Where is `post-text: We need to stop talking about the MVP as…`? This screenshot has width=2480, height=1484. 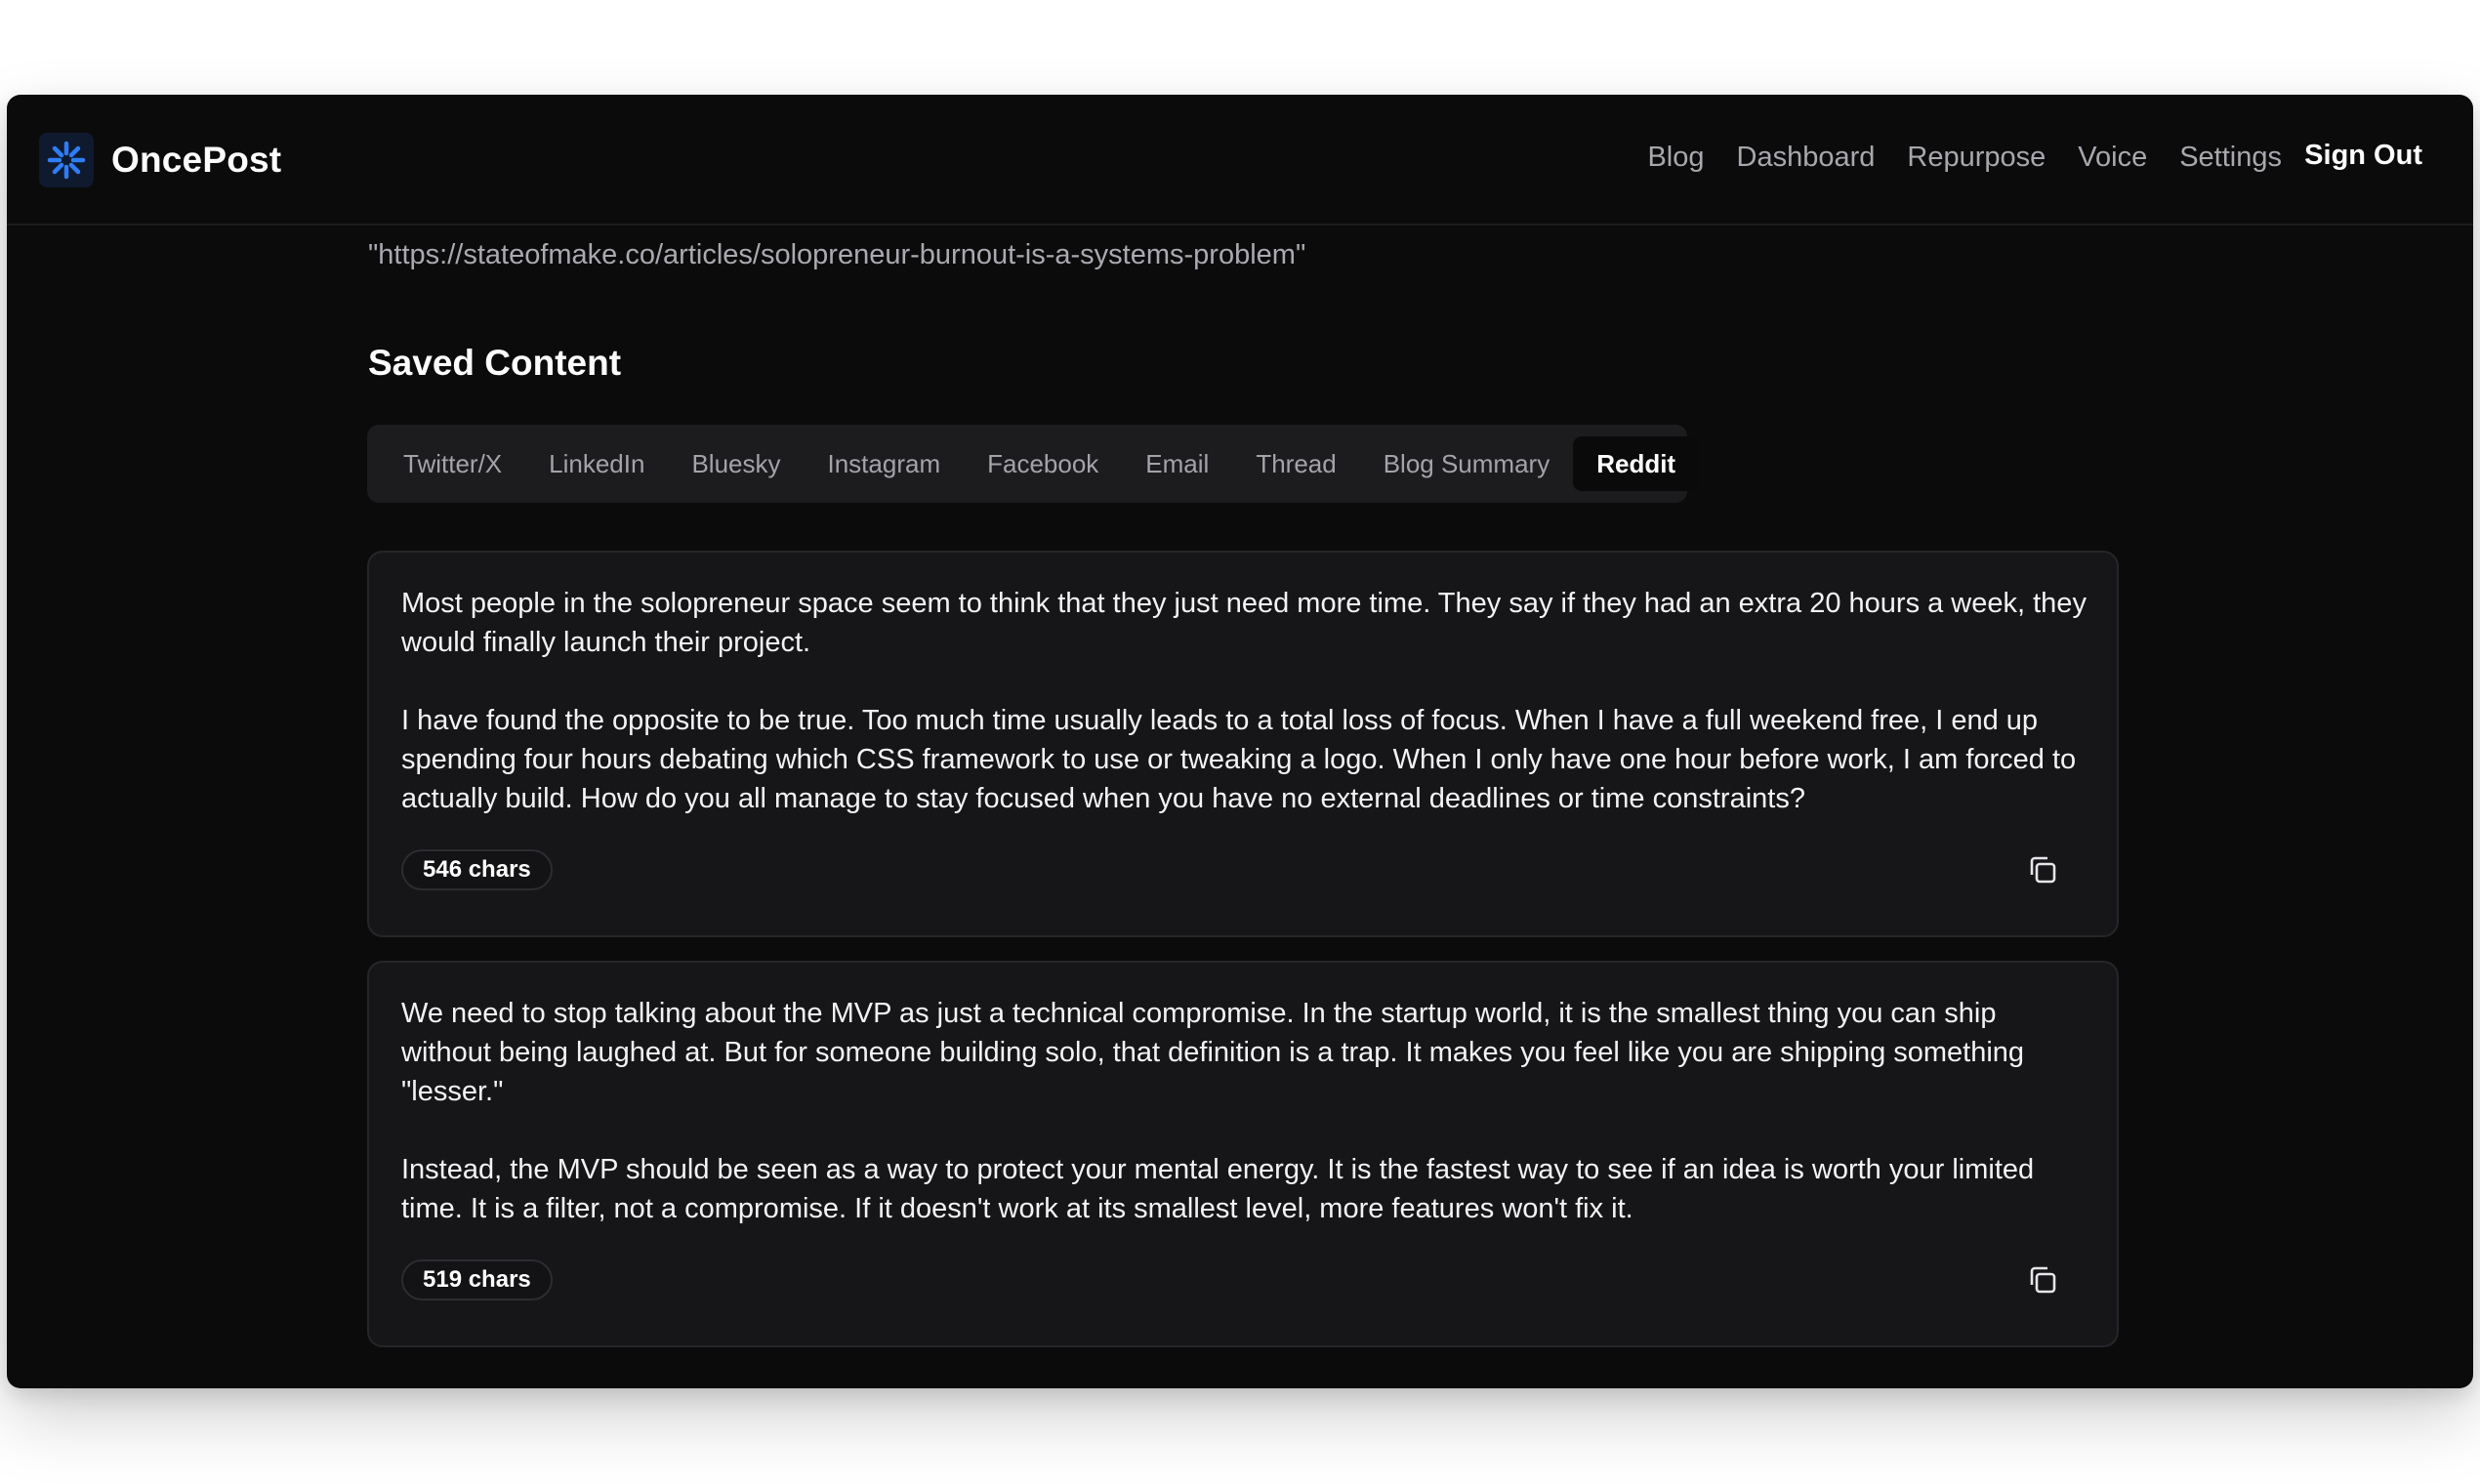 post-text: We need to stop talking about the MVP as… is located at coordinates (1245, 1111).